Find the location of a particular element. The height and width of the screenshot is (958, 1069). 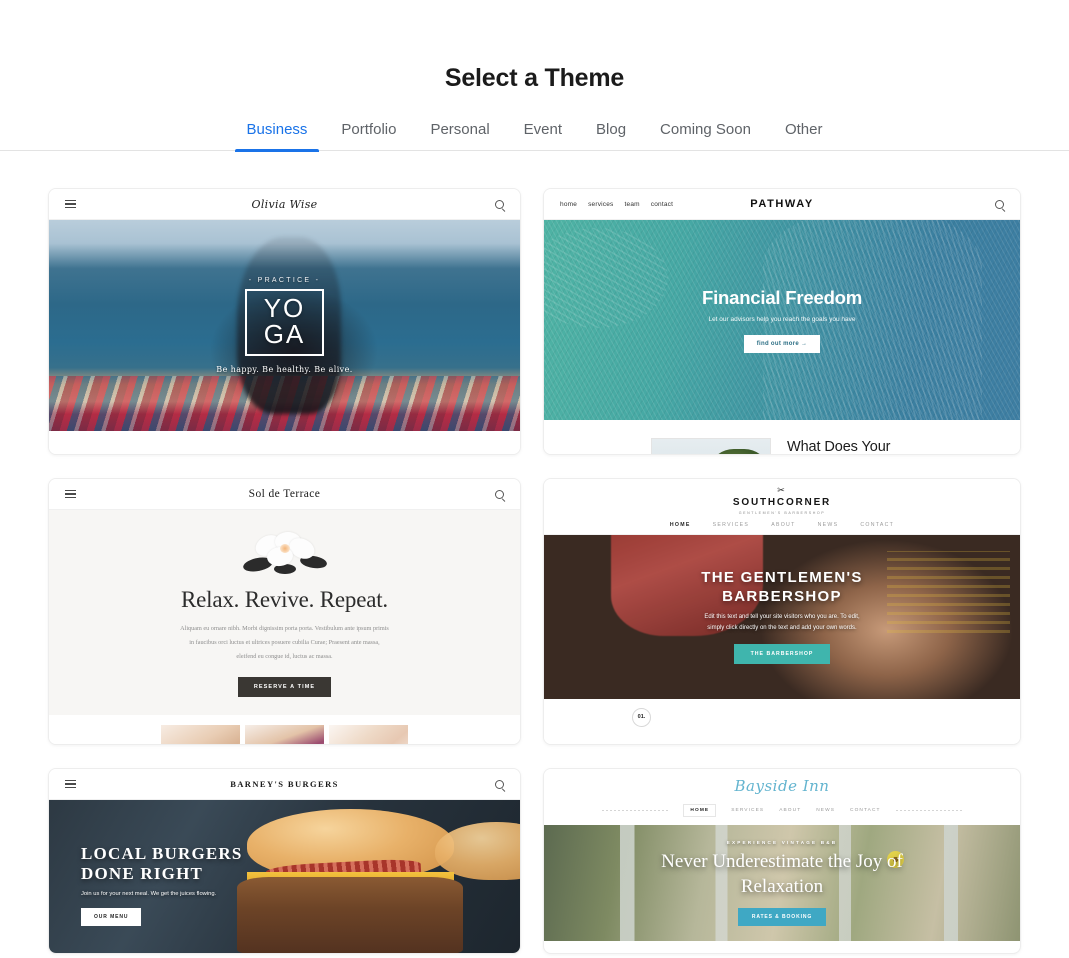

hero-heading-line1: THE GENTLEMEN'S is located at coordinates (782, 577).